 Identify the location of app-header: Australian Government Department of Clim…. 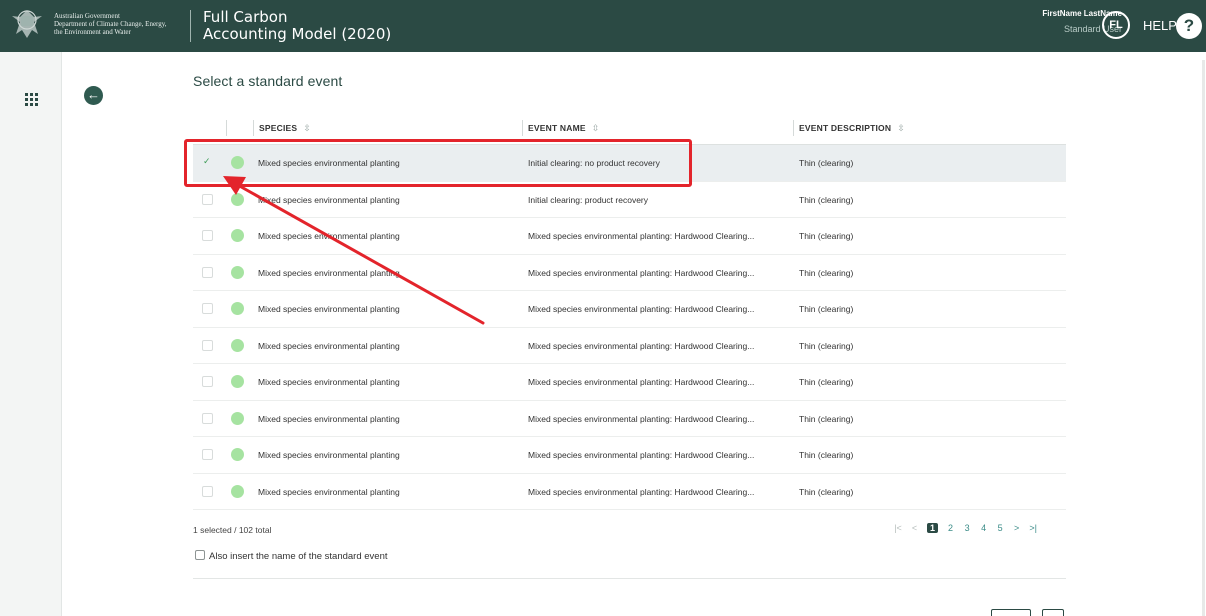
(603, 26).